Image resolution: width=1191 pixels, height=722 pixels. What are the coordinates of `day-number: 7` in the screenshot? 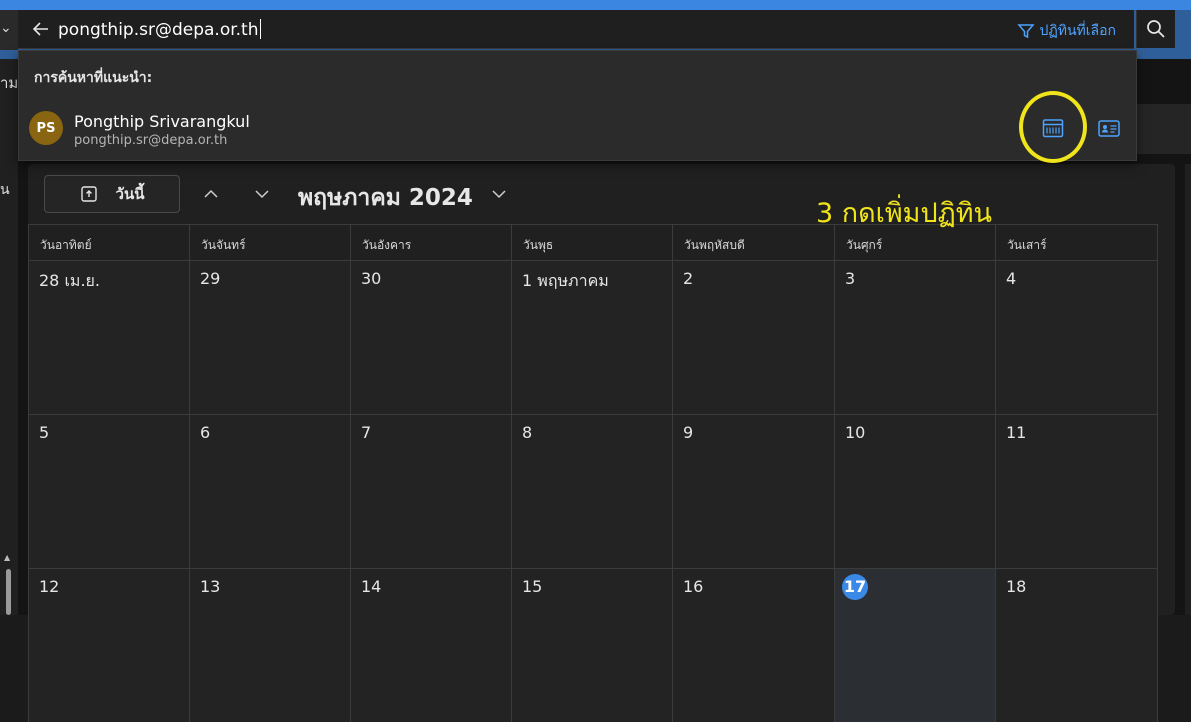 It's located at (366, 432).